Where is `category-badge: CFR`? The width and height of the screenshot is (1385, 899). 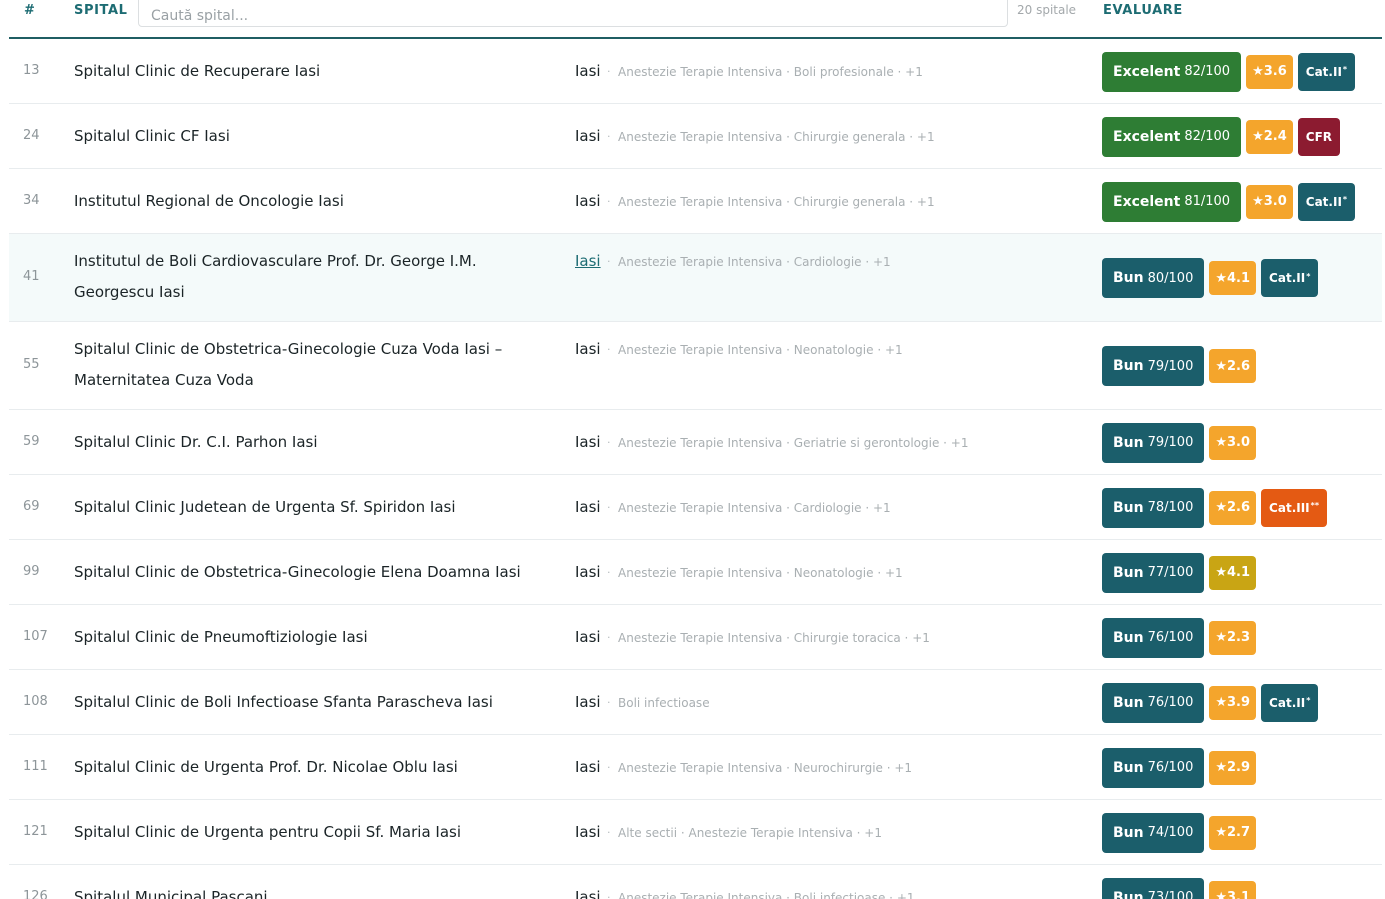
category-badge: CFR is located at coordinates (1319, 136).